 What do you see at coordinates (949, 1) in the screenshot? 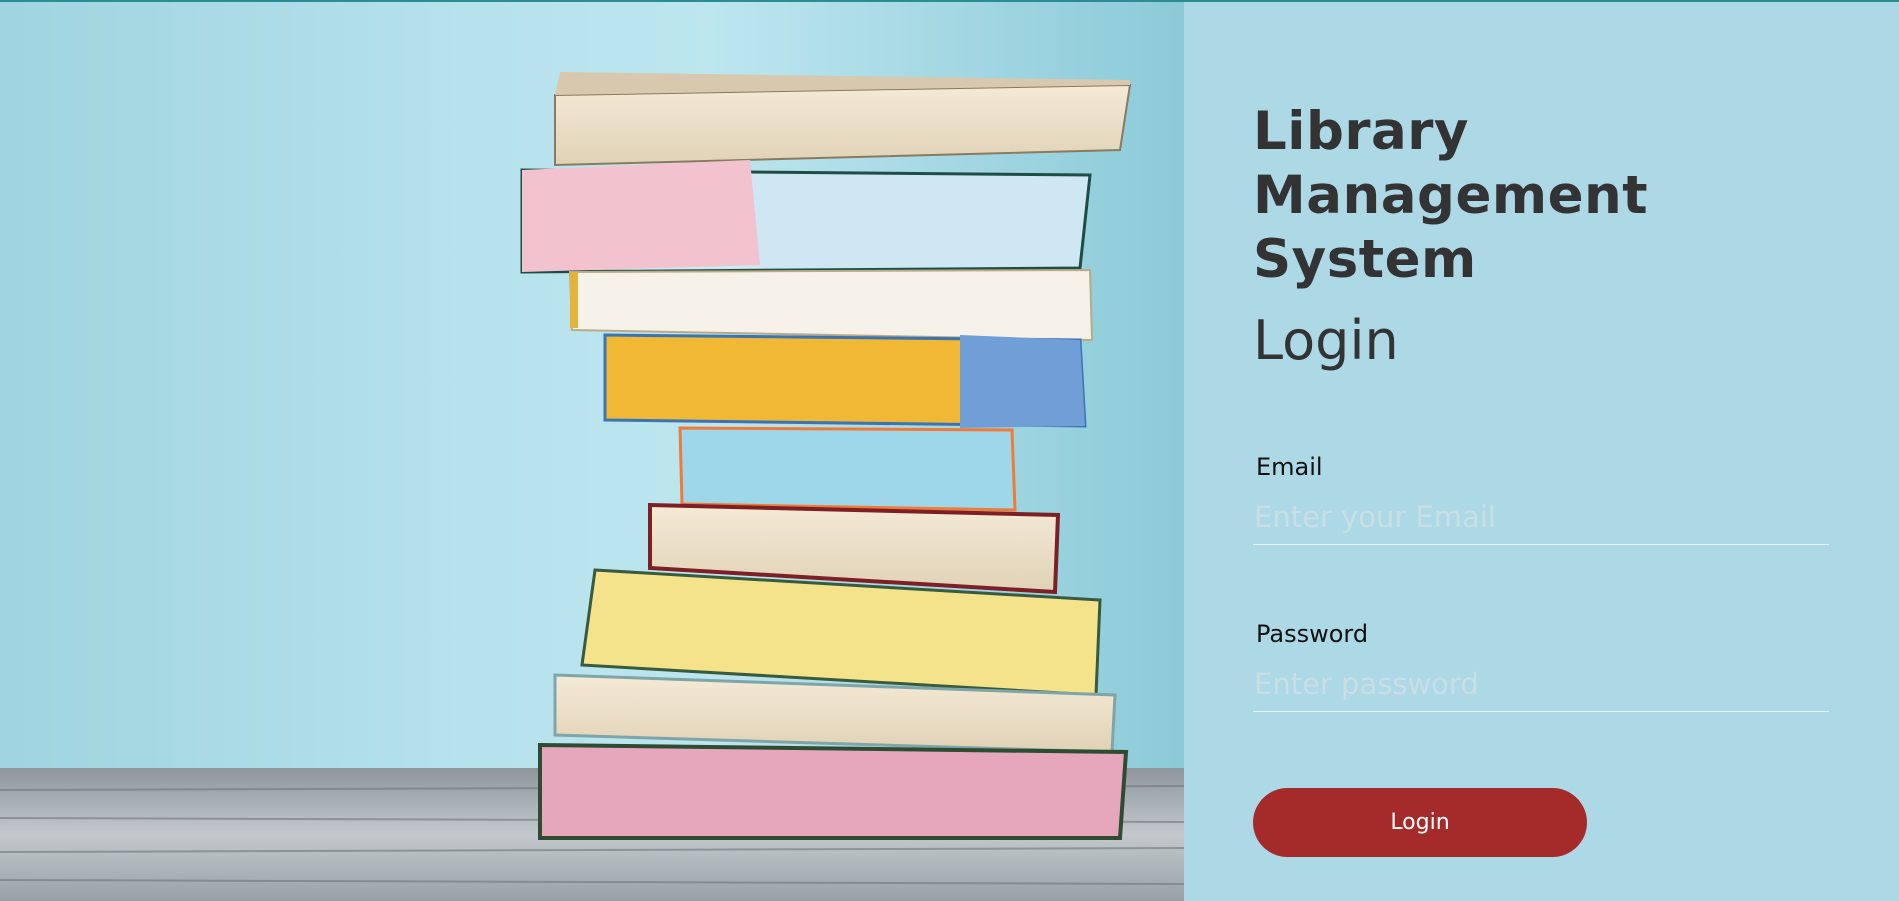
I see `top-border` at bounding box center [949, 1].